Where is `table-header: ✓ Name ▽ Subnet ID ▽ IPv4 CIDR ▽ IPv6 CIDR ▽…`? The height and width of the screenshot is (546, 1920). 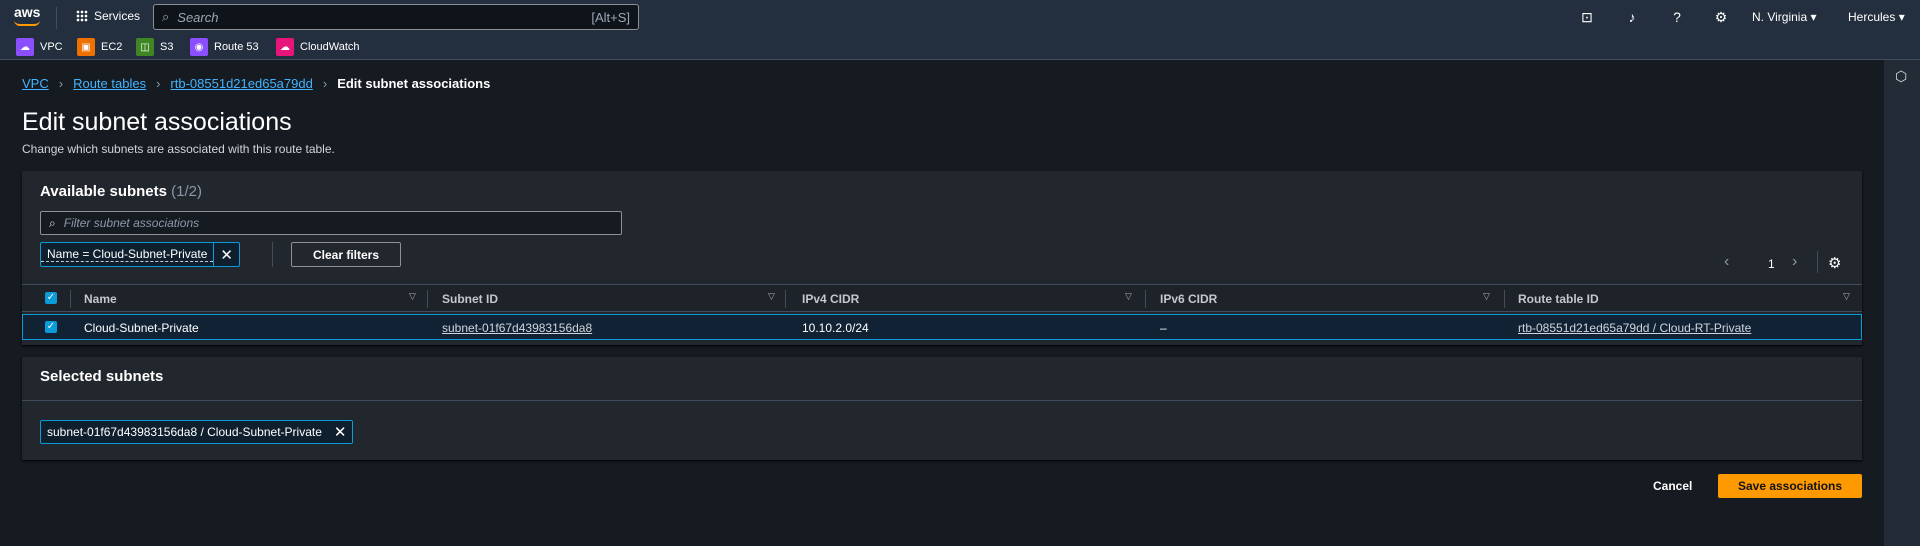 table-header: ✓ Name ▽ Subnet ID ▽ IPv4 CIDR ▽ IPv6 CIDR ▽… is located at coordinates (942, 298).